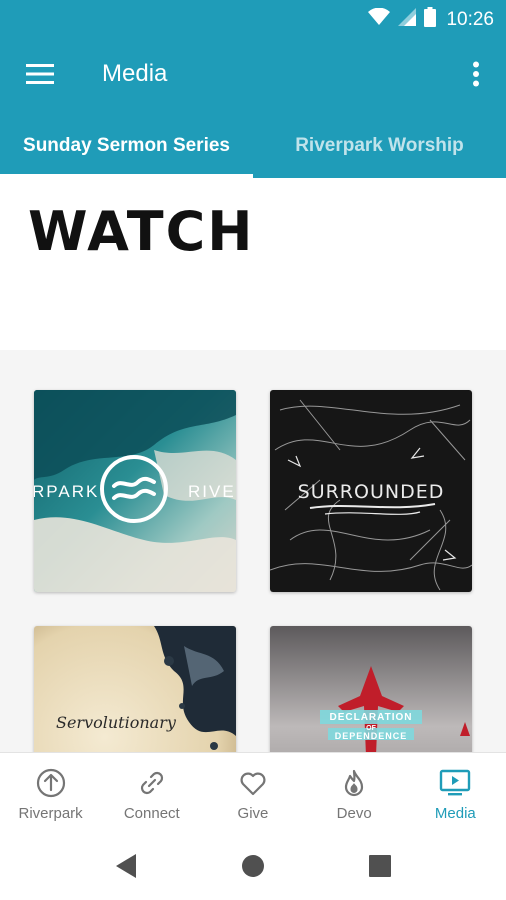 The height and width of the screenshot is (900, 506). Describe the element at coordinates (141, 231) in the screenshot. I see `watch-heading: WATCH` at that location.